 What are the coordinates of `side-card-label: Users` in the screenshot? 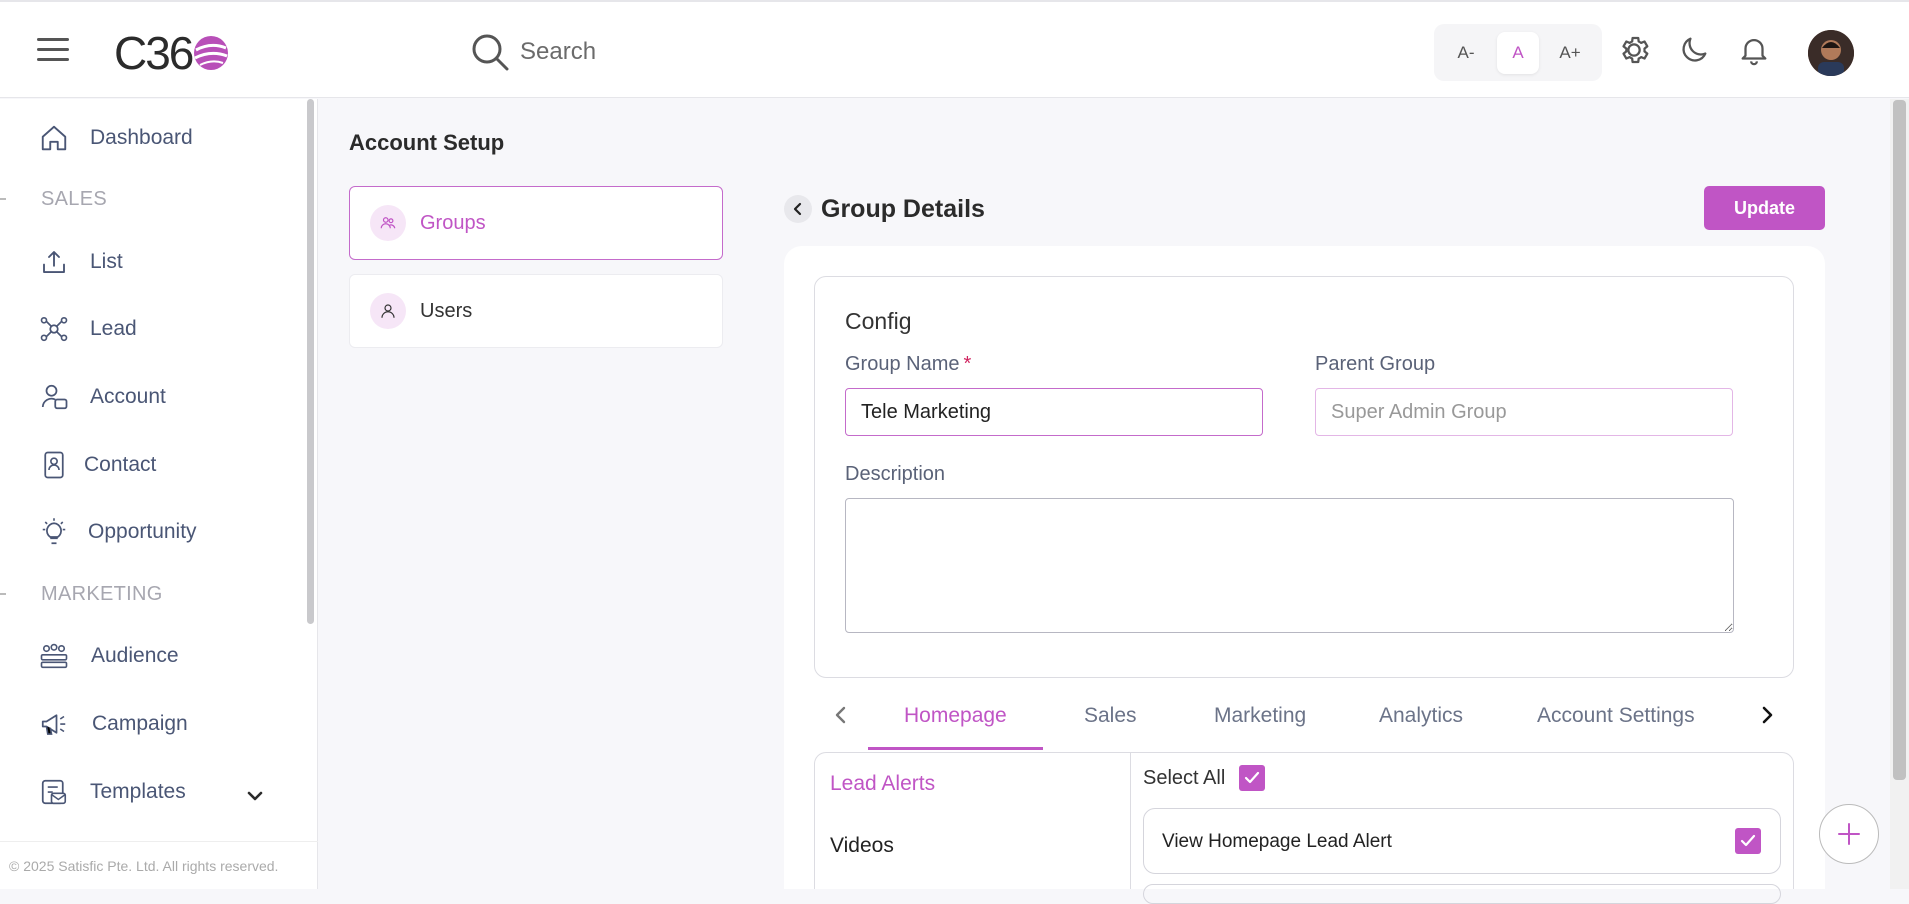 It's located at (446, 310).